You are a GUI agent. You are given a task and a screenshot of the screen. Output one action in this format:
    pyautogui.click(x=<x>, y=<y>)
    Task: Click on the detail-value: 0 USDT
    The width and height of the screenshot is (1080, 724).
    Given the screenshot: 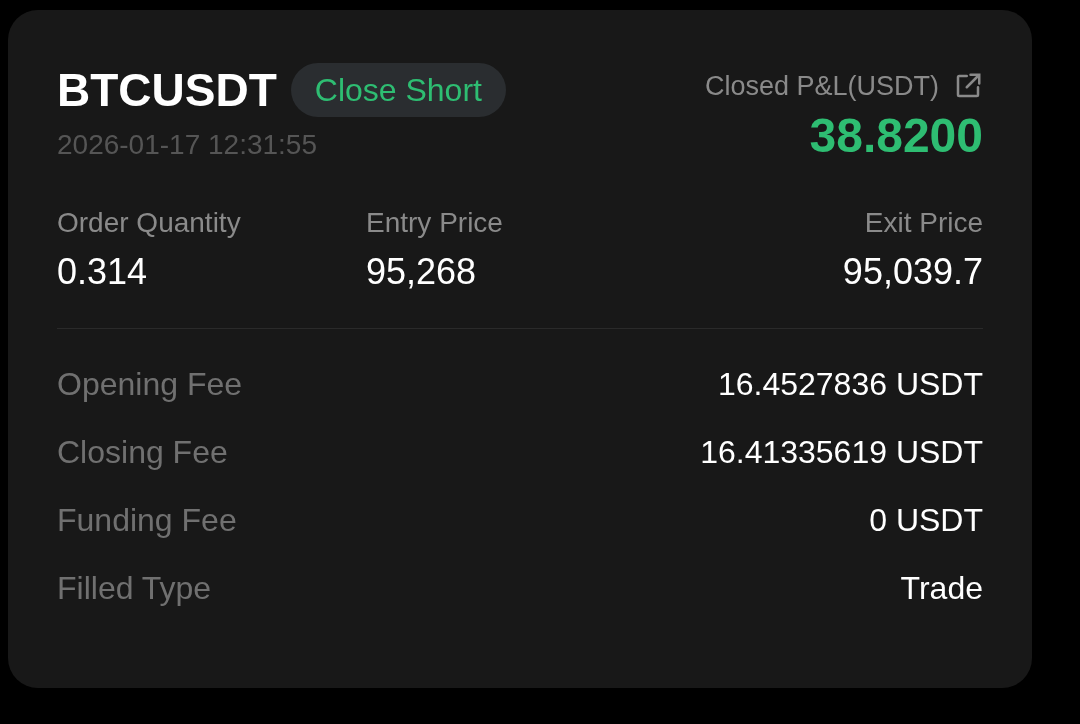 What is the action you would take?
    pyautogui.click(x=926, y=520)
    